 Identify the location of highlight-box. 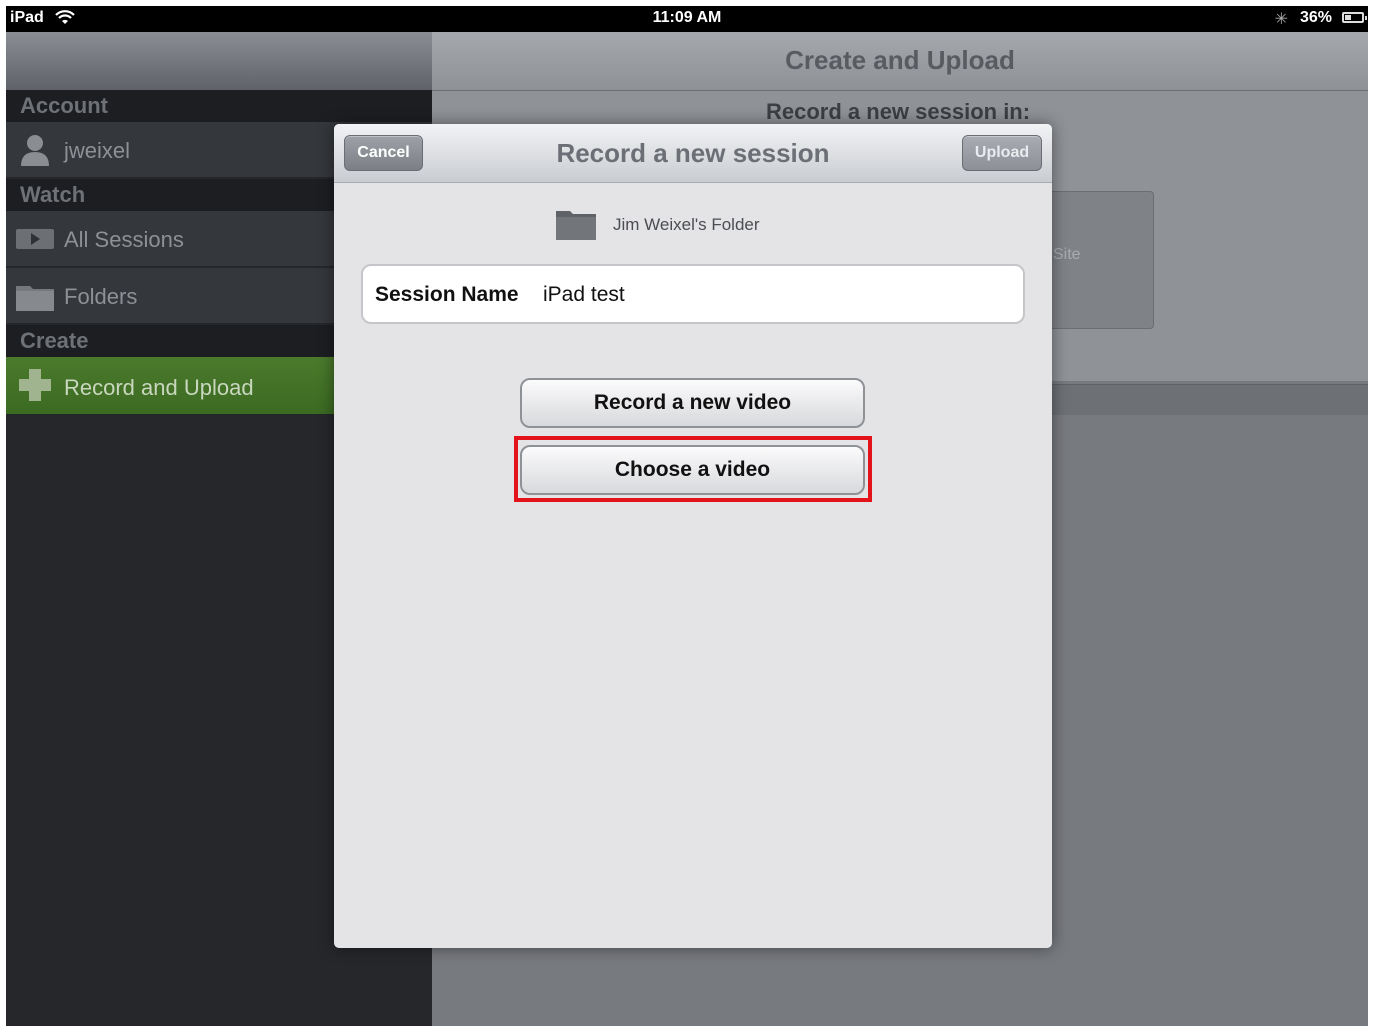
(693, 469).